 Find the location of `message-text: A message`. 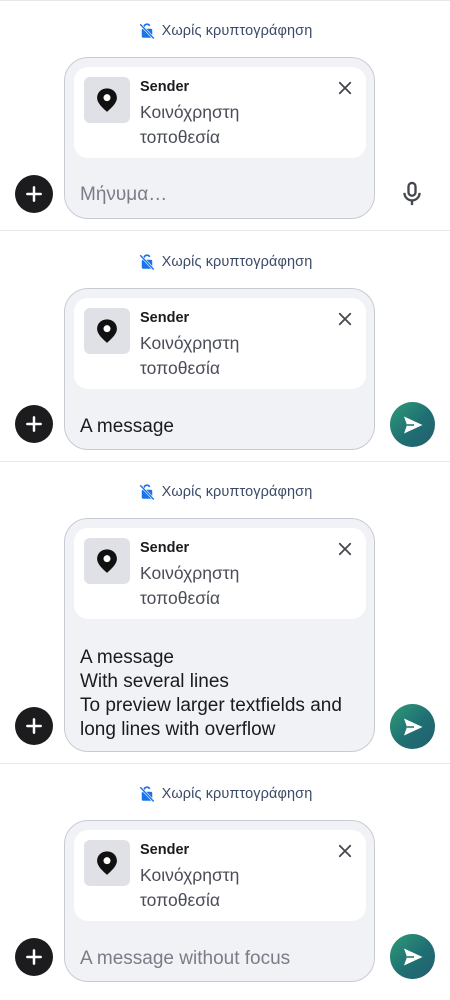

message-text: A message is located at coordinates (222, 427).